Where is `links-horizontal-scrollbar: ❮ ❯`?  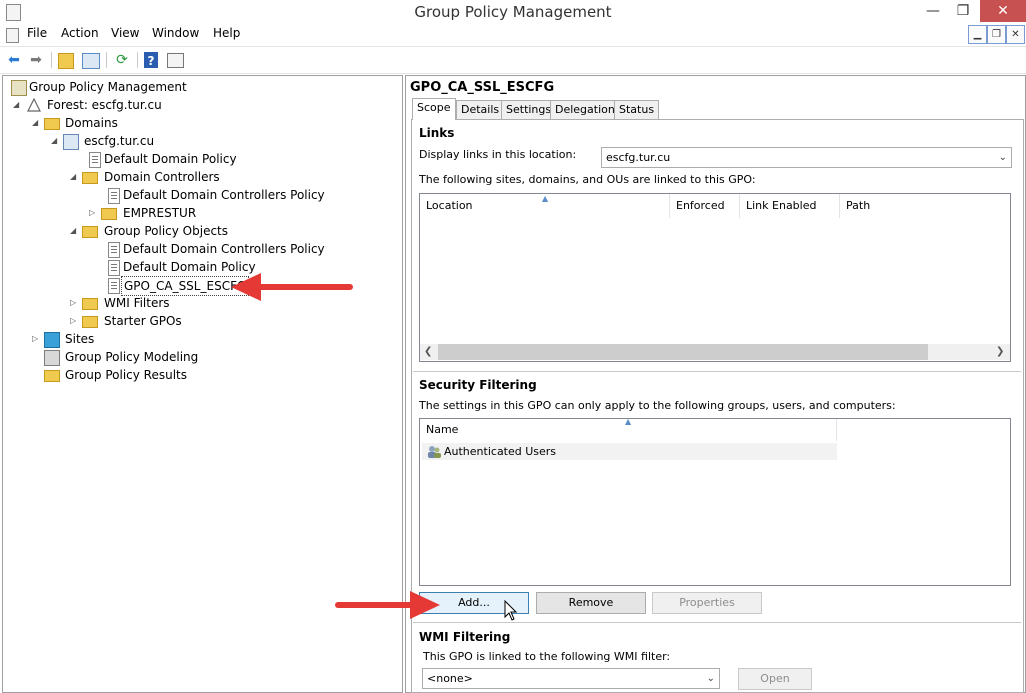
links-horizontal-scrollbar: ❮ ❯ is located at coordinates (715, 352).